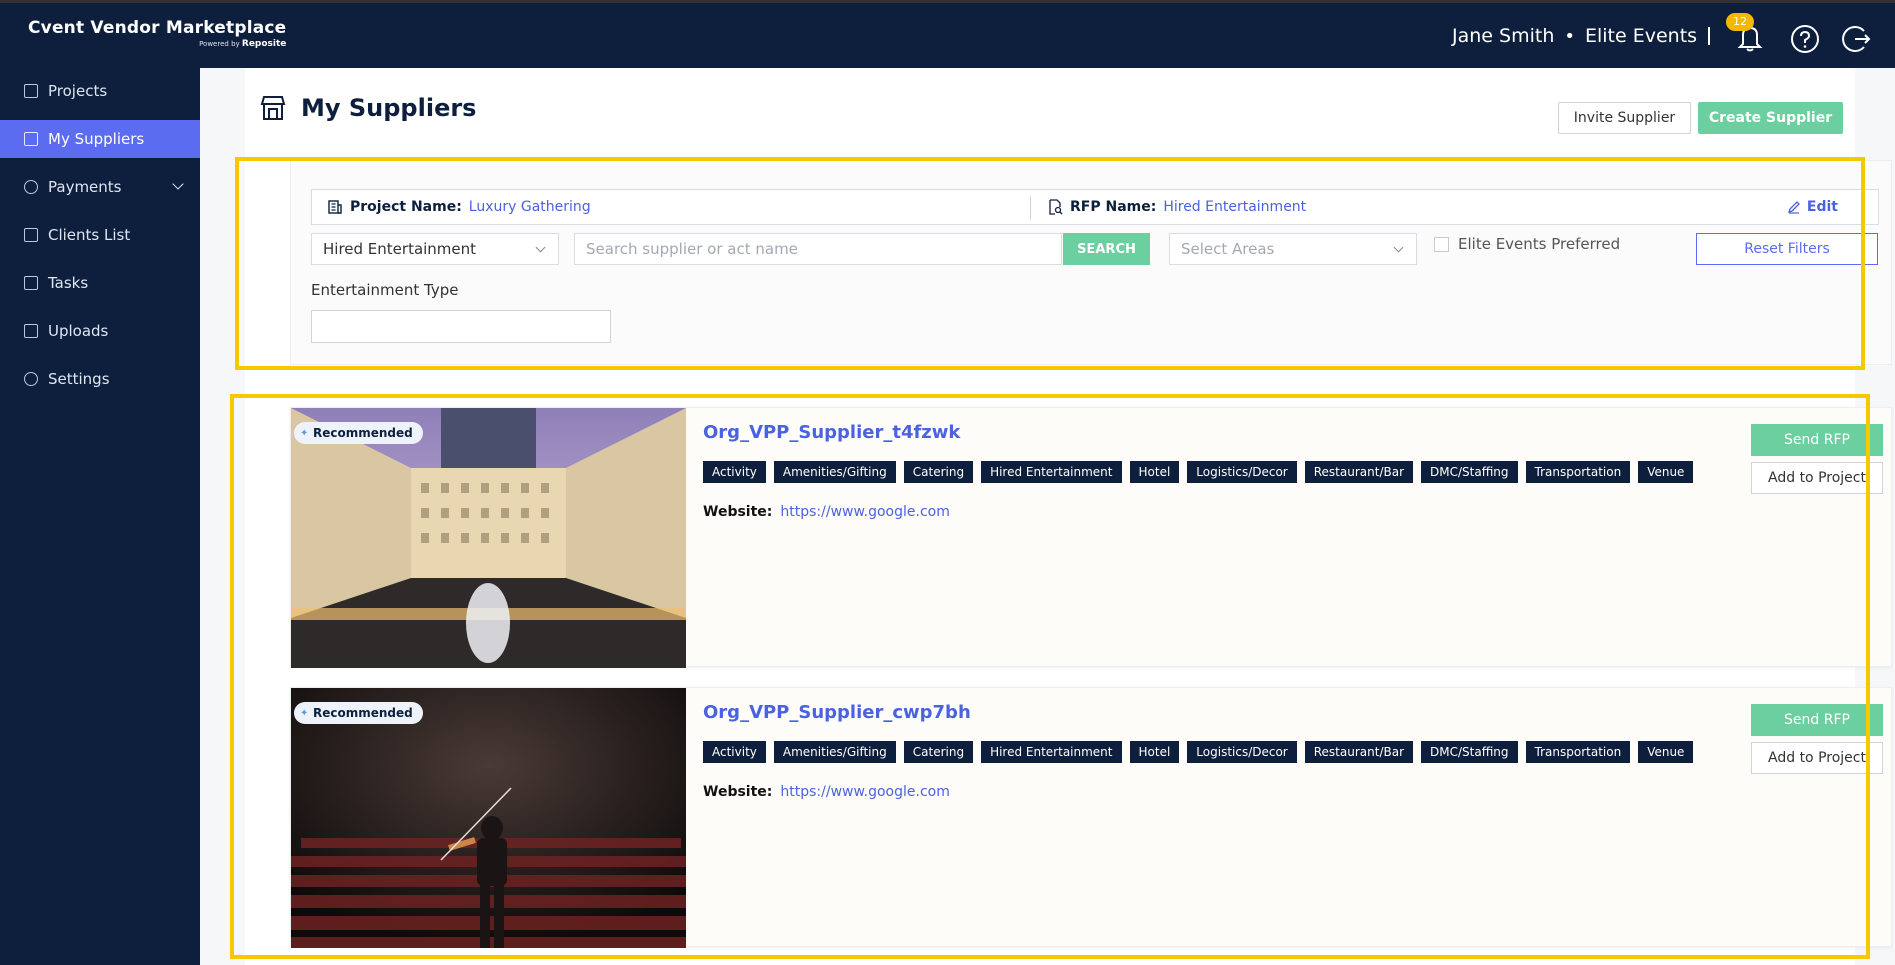  What do you see at coordinates (389, 108) in the screenshot?
I see `page-title: My Suppliers` at bounding box center [389, 108].